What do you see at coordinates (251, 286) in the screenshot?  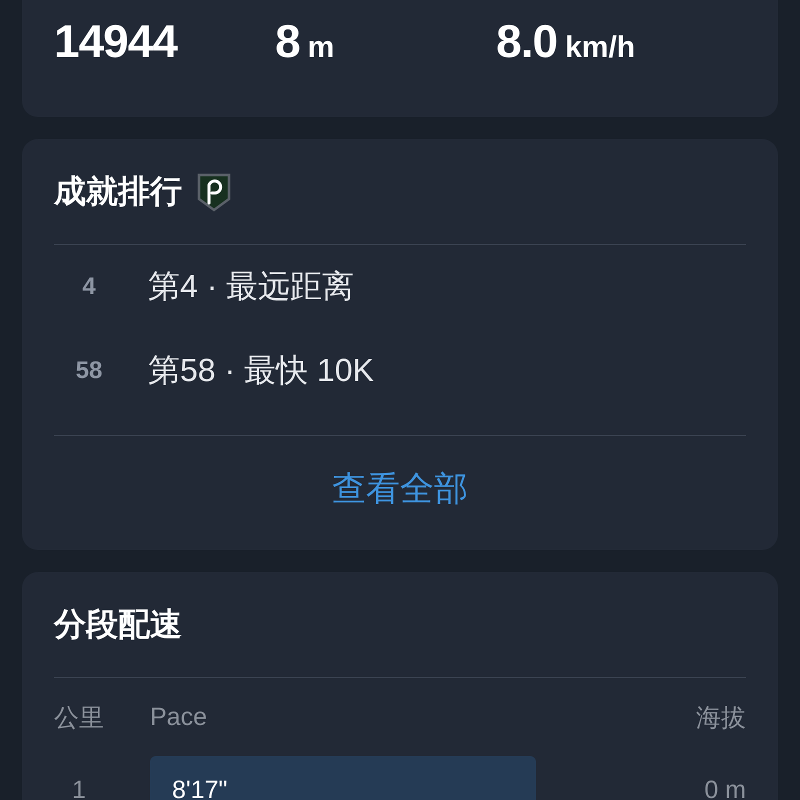 I see `achievement-text: 第4 · 最远距离` at bounding box center [251, 286].